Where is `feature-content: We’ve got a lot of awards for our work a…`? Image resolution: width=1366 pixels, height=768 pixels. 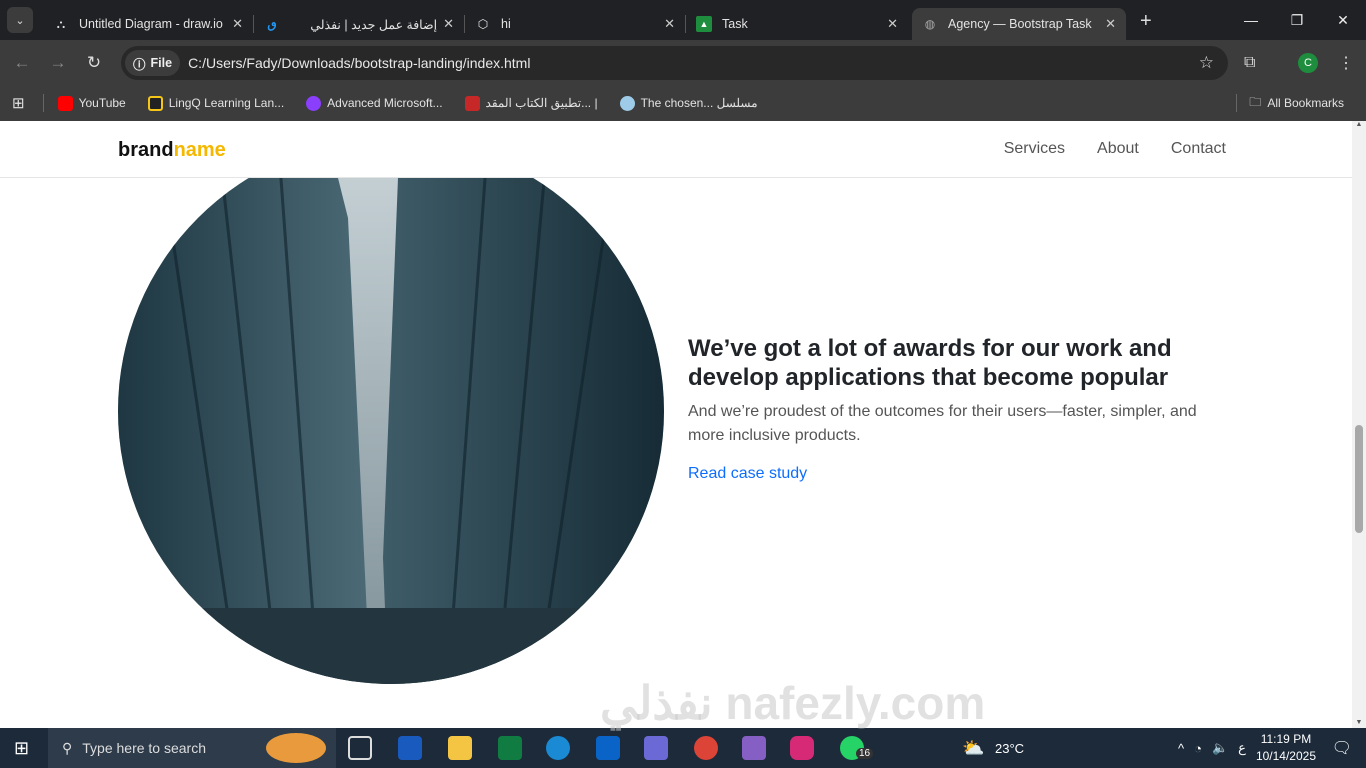
feature-content: We’ve got a lot of awards for our work a… is located at coordinates (958, 408).